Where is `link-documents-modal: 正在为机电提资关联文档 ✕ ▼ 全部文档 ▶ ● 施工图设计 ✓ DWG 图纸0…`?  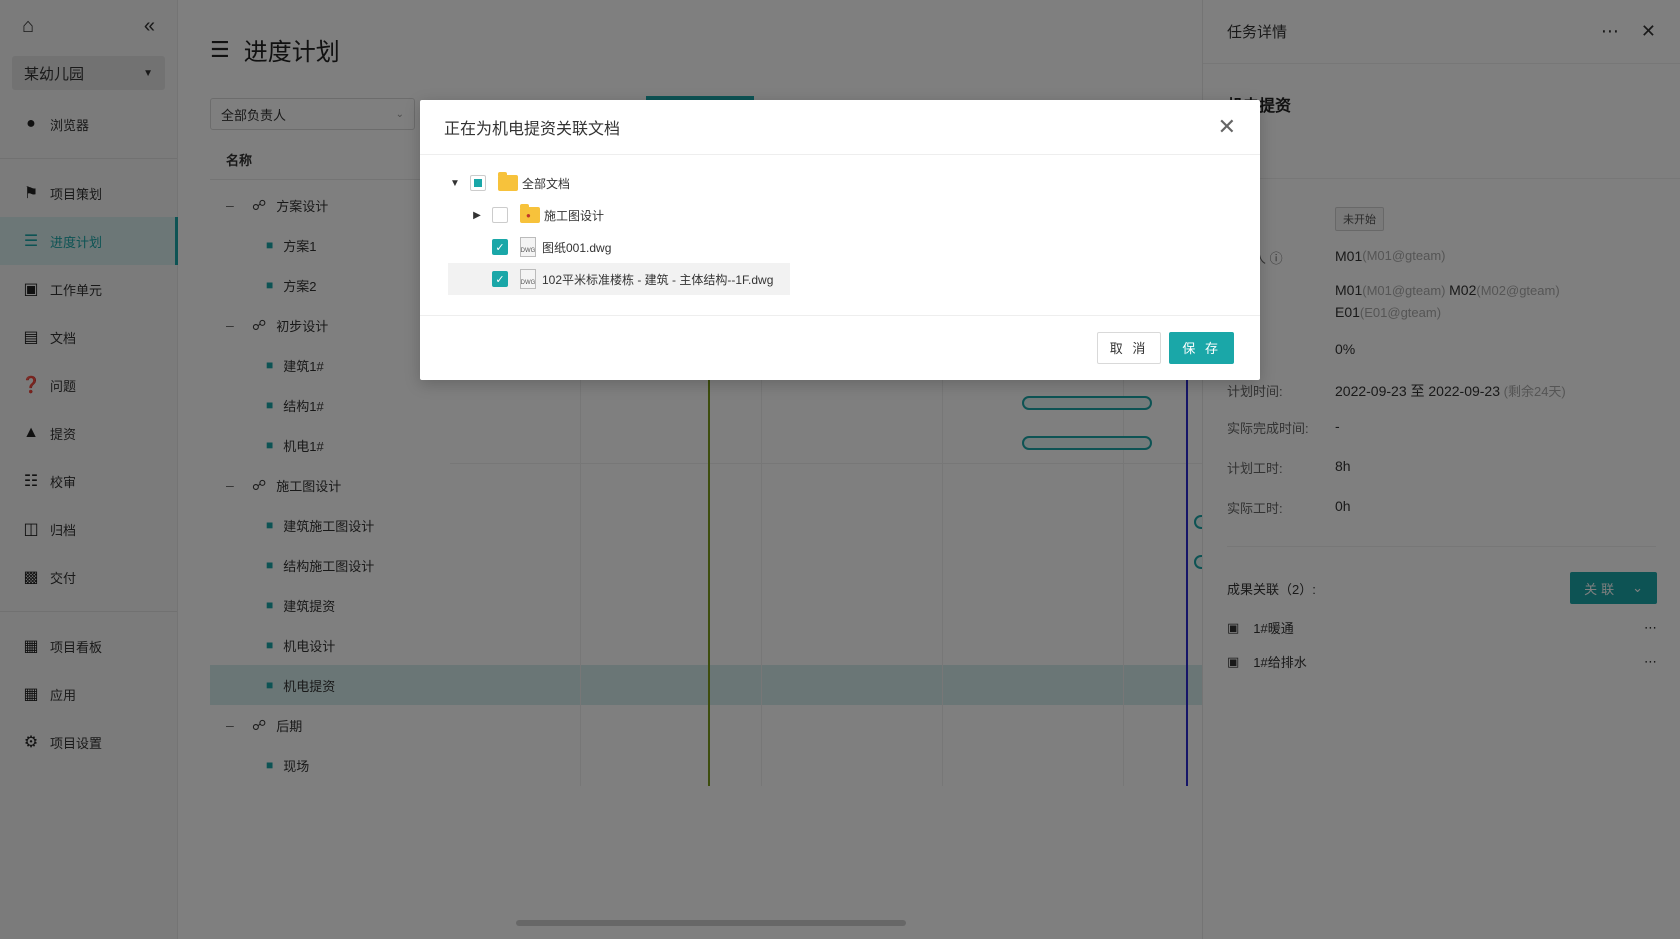
link-documents-modal: 正在为机电提资关联文档 ✕ ▼ 全部文档 ▶ ● 施工图设计 ✓ DWG 图纸0… is located at coordinates (840, 240).